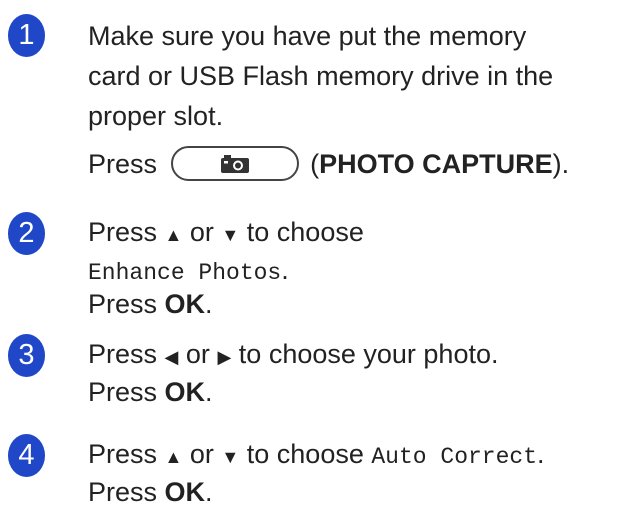  What do you see at coordinates (26, 455) in the screenshot?
I see `step-number-badge: 4` at bounding box center [26, 455].